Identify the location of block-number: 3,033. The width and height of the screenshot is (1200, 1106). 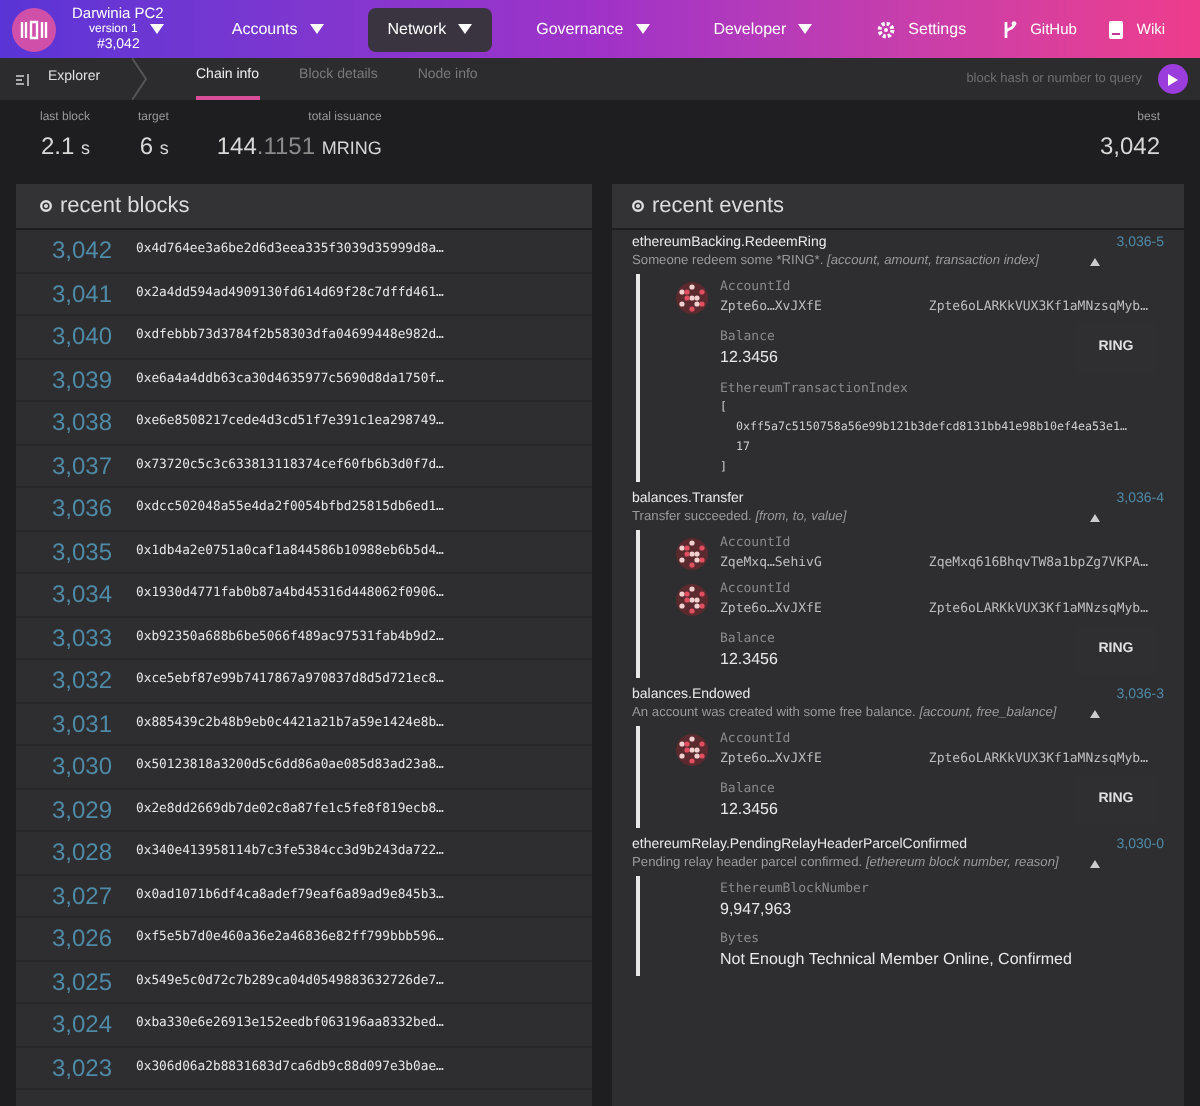
(64, 637).